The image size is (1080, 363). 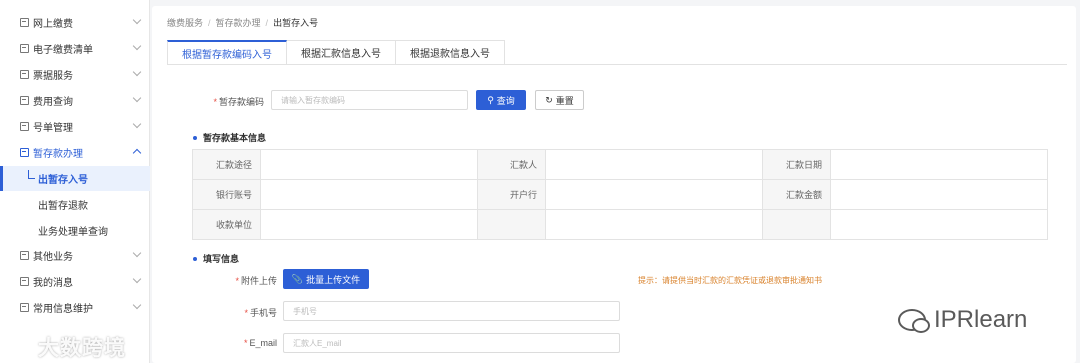 I want to click on tab-bar: 根据暂存款编码入号 根据汇款信息入号 根据退款信息入号, so click(x=336, y=52).